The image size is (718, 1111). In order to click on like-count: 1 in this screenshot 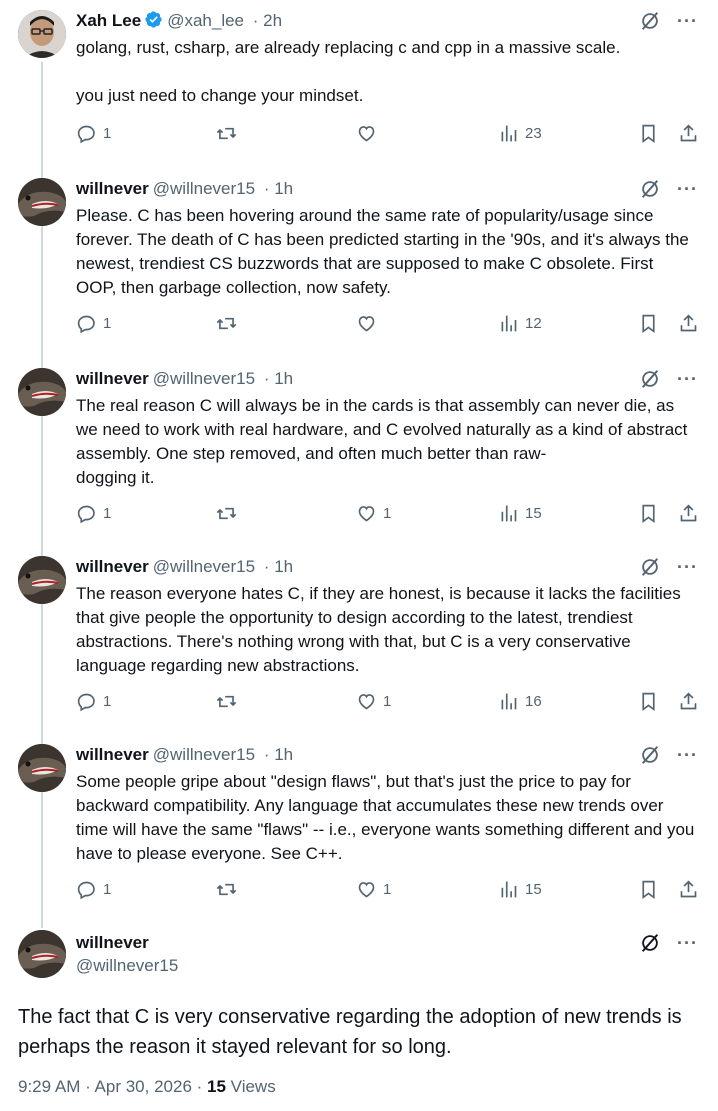, I will do `click(387, 889)`.